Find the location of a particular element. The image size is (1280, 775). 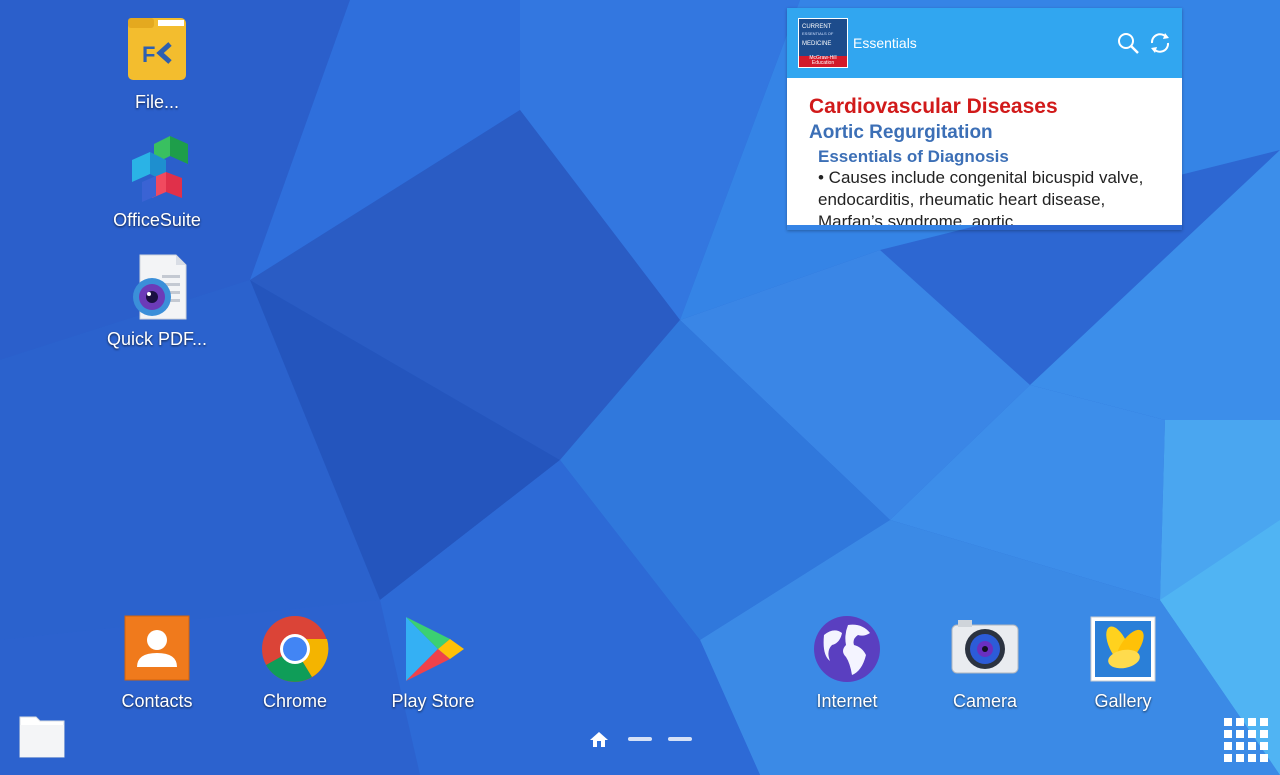

logo-line: ESSENTIALS OF is located at coordinates (818, 33).